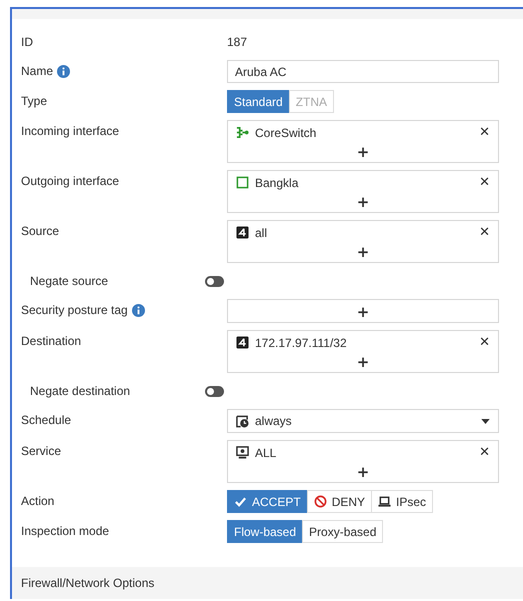 This screenshot has height=601, width=523. I want to click on name-field: Aruba AC, so click(363, 71).